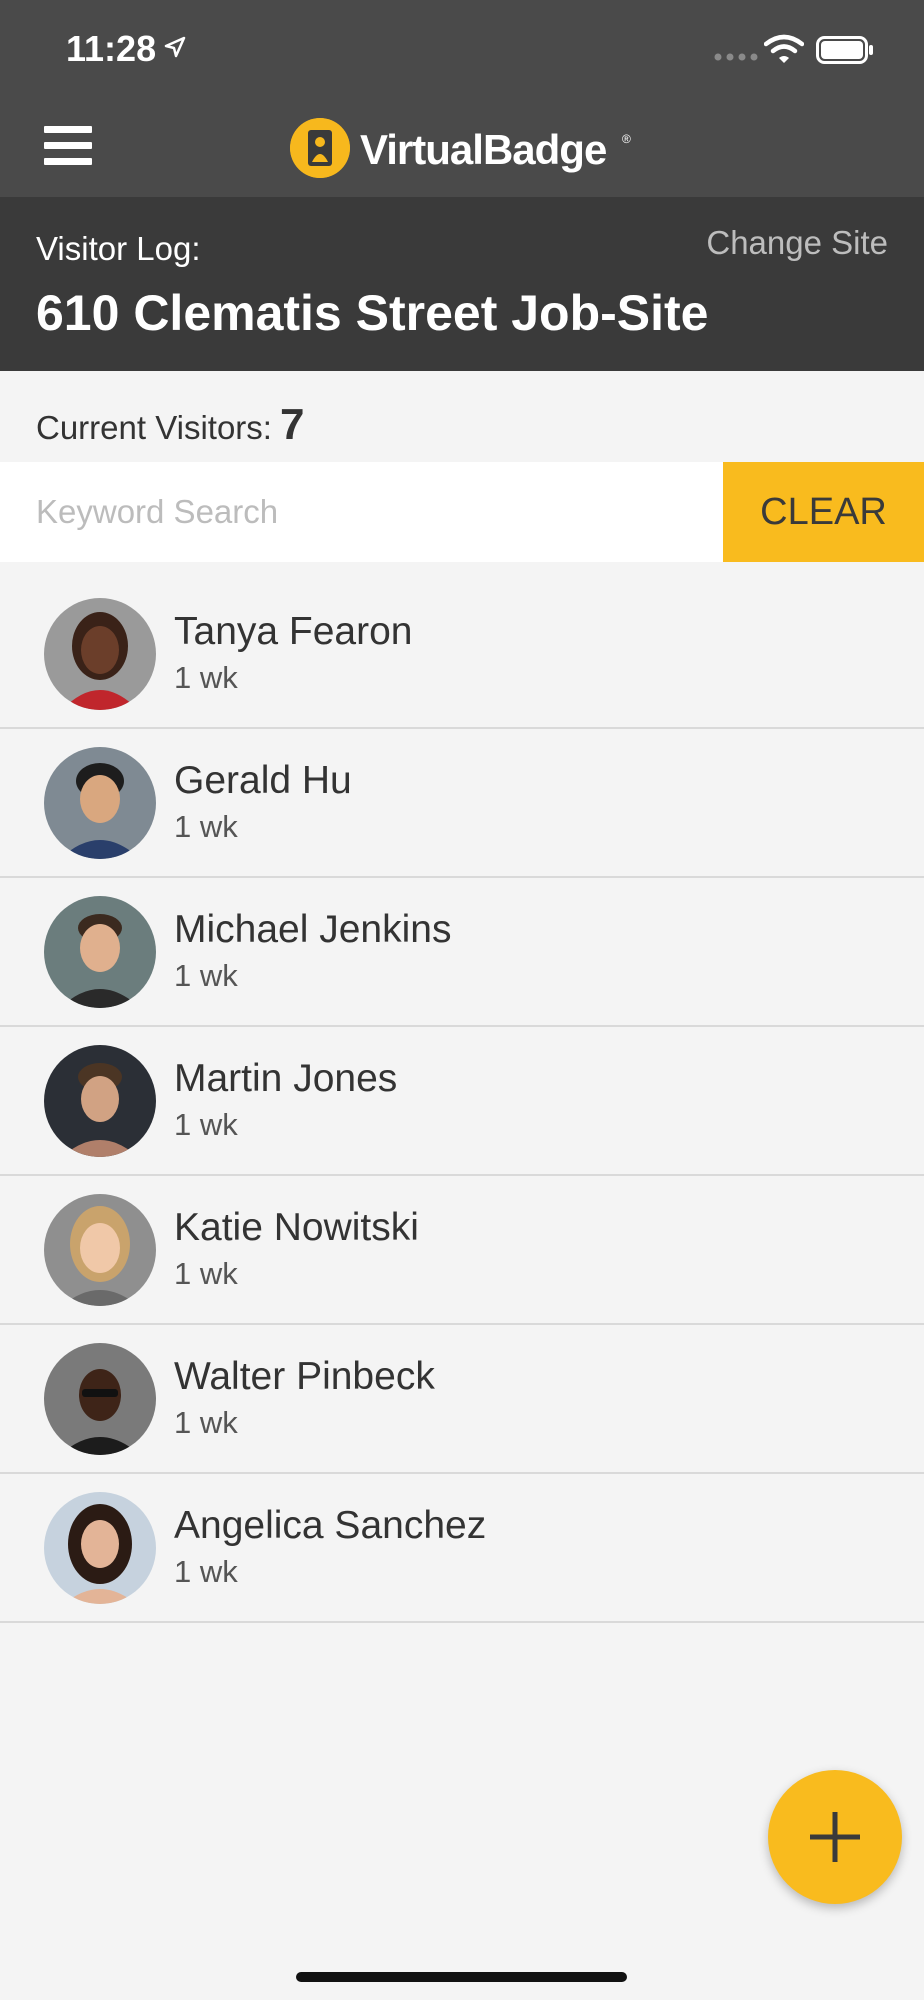 This screenshot has height=2000, width=924. What do you see at coordinates (361, 512) in the screenshot?
I see `keyword-search-input` at bounding box center [361, 512].